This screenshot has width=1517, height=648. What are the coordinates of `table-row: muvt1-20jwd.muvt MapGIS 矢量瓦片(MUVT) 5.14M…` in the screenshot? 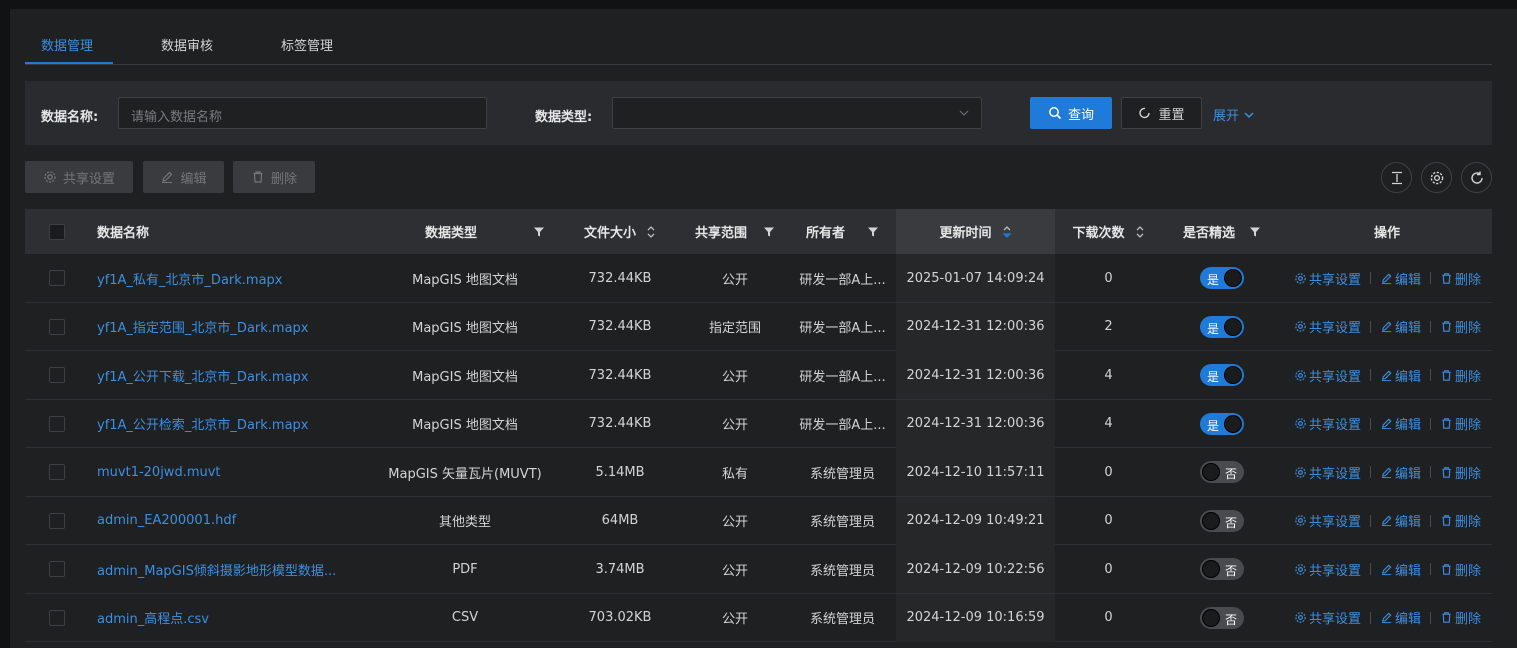 It's located at (758, 472).